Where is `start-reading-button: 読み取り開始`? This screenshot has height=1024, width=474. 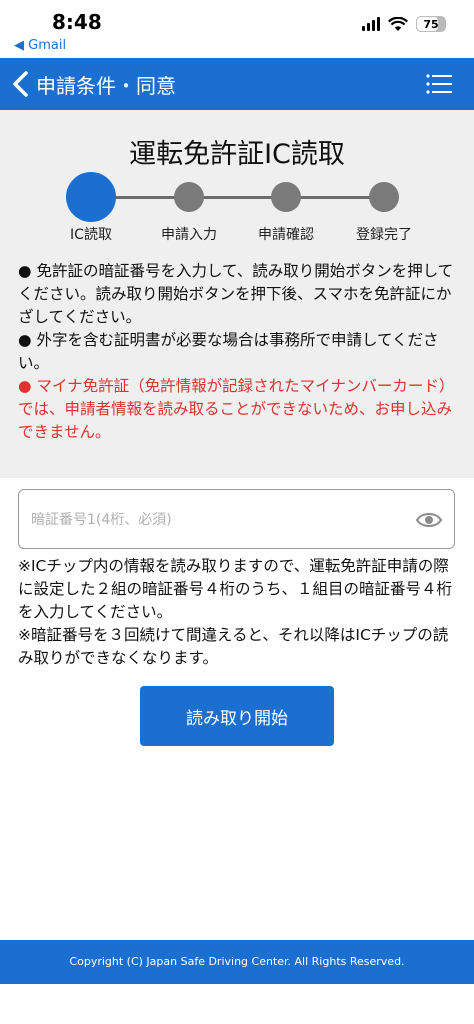
start-reading-button: 読み取り開始 is located at coordinates (237, 716).